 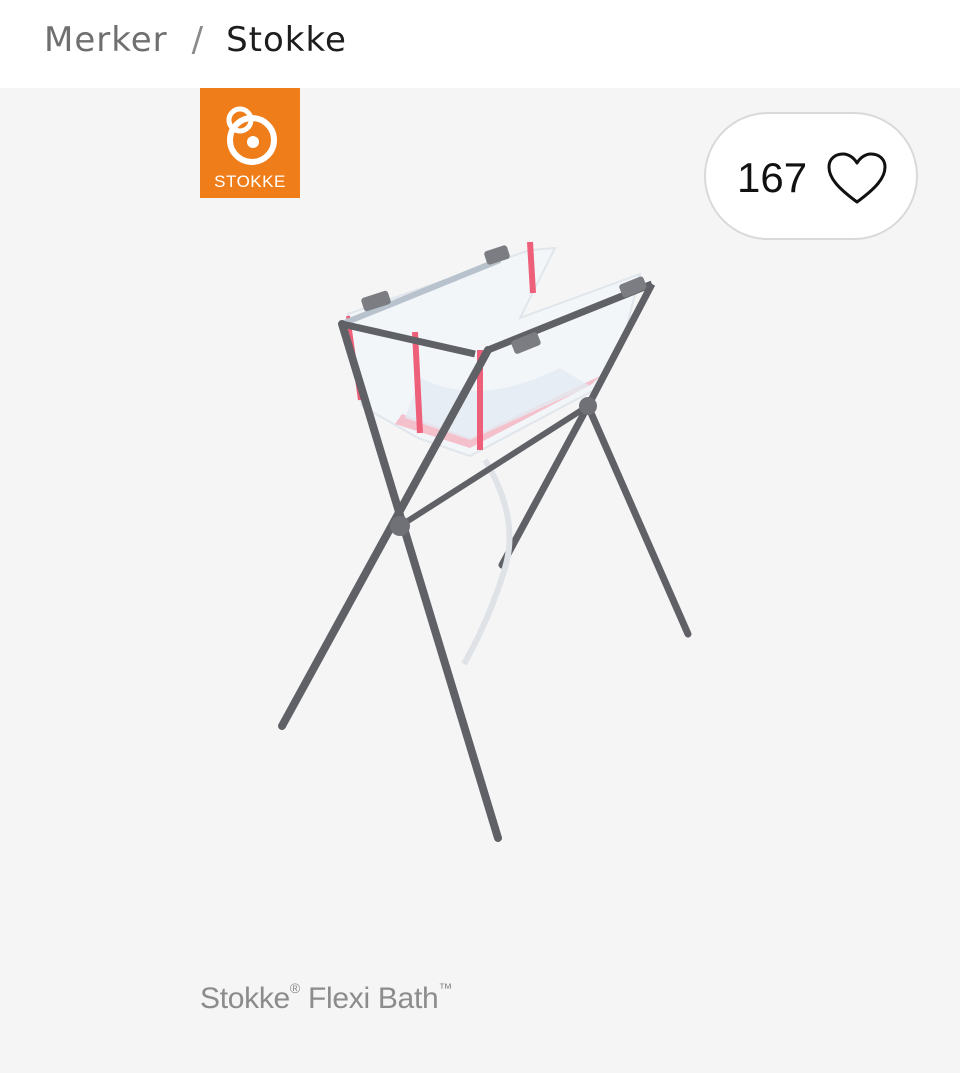 What do you see at coordinates (772, 177) in the screenshot?
I see `favorite-count: 167` at bounding box center [772, 177].